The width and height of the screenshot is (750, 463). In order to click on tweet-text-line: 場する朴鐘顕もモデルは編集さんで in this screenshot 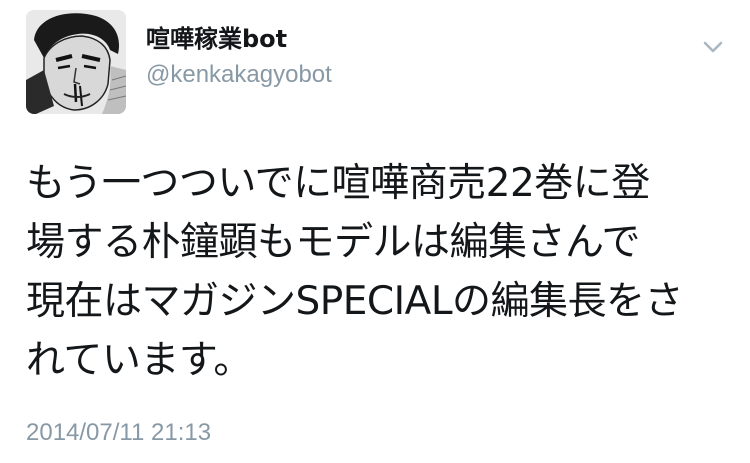, I will do `click(333, 242)`.